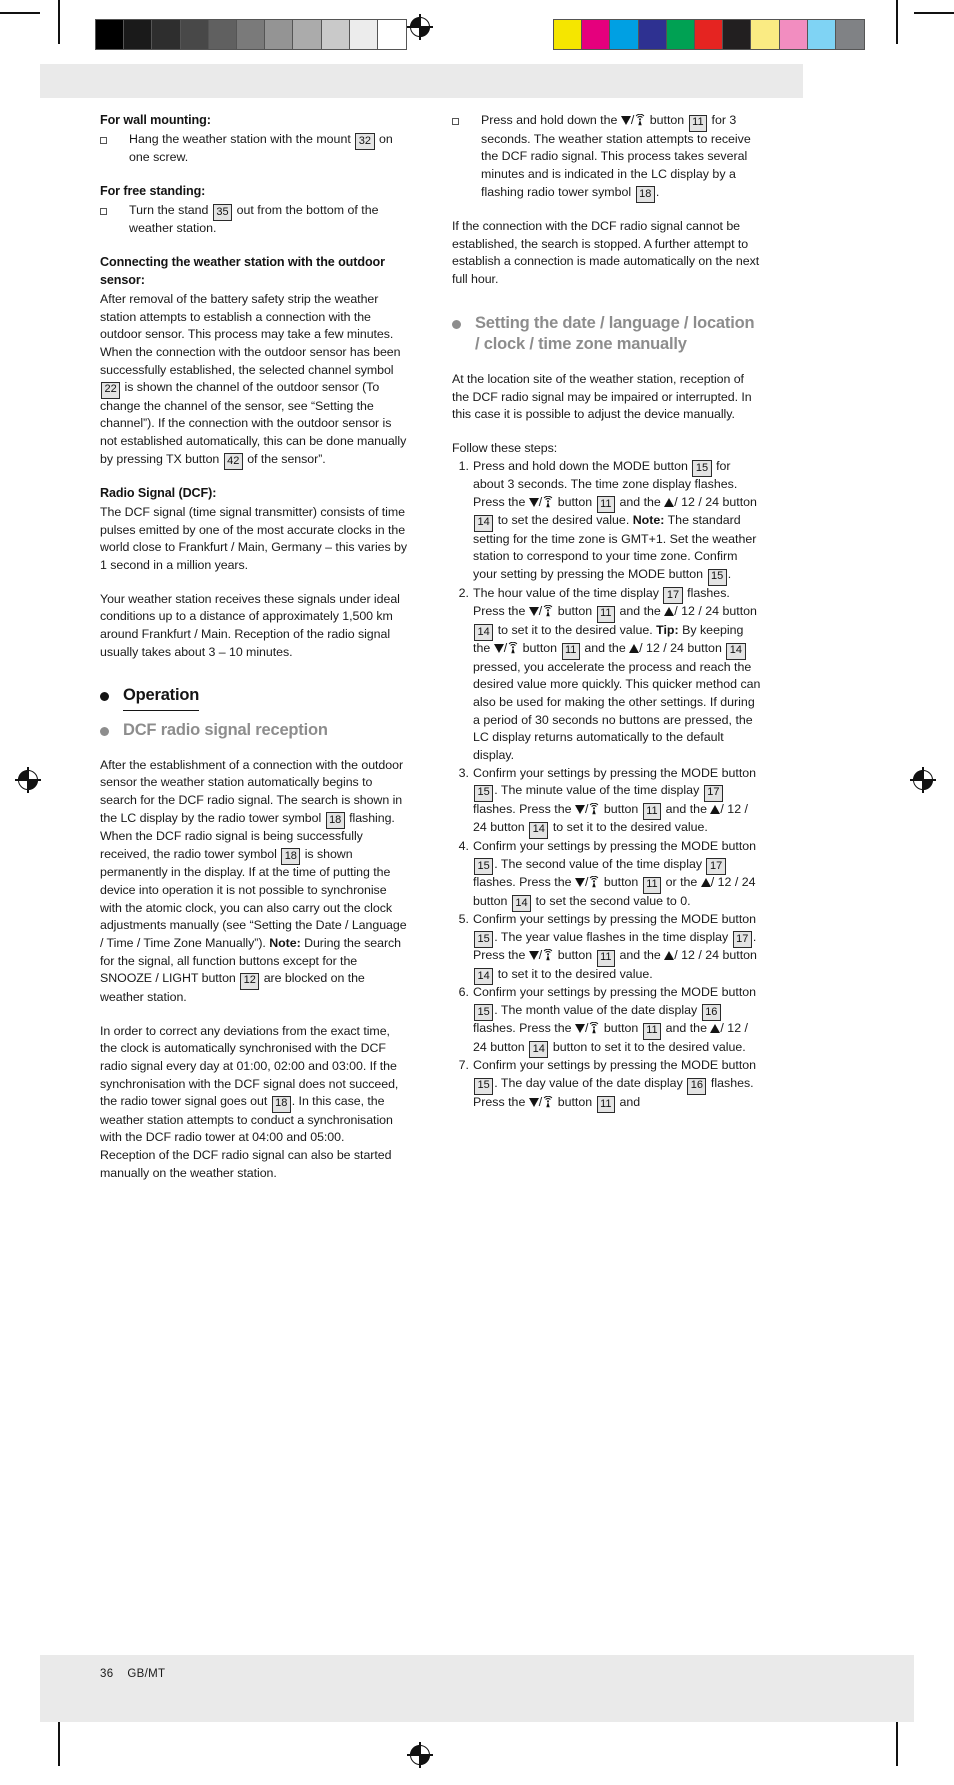  Describe the element at coordinates (597, 790) in the screenshot. I see `step3-b: . The minute value of the time display` at that location.